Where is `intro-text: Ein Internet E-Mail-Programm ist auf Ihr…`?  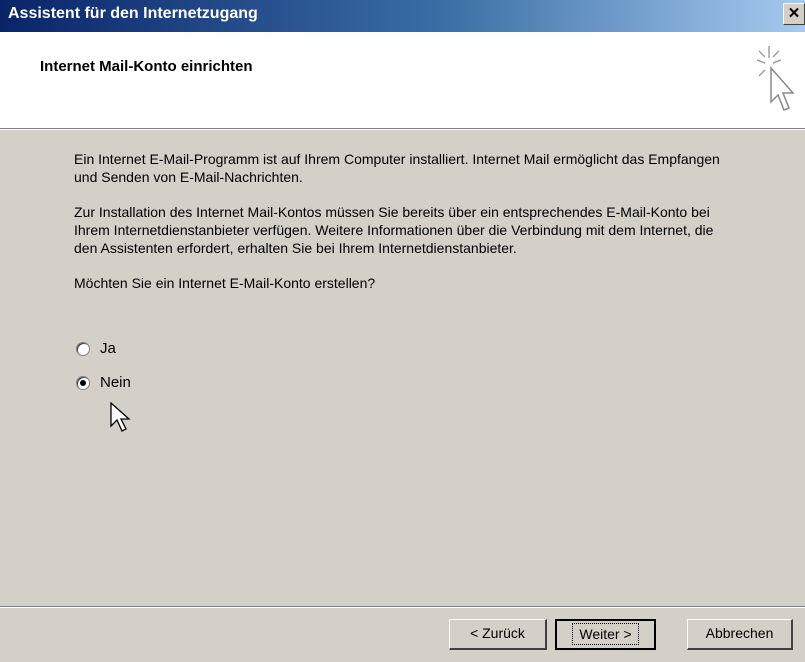 intro-text: Ein Internet E-Mail-Programm ist auf Ihr… is located at coordinates (397, 168).